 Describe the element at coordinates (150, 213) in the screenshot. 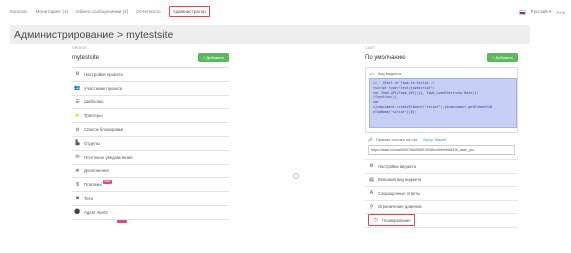

I see `menu-agent-alerts: ⚫ Agent Alerts` at that location.